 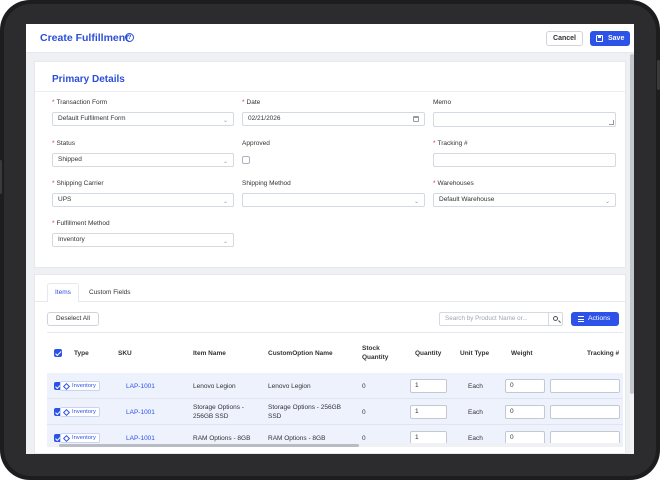 I want to click on column-header-unit-type: Unit Type, so click(x=478, y=353).